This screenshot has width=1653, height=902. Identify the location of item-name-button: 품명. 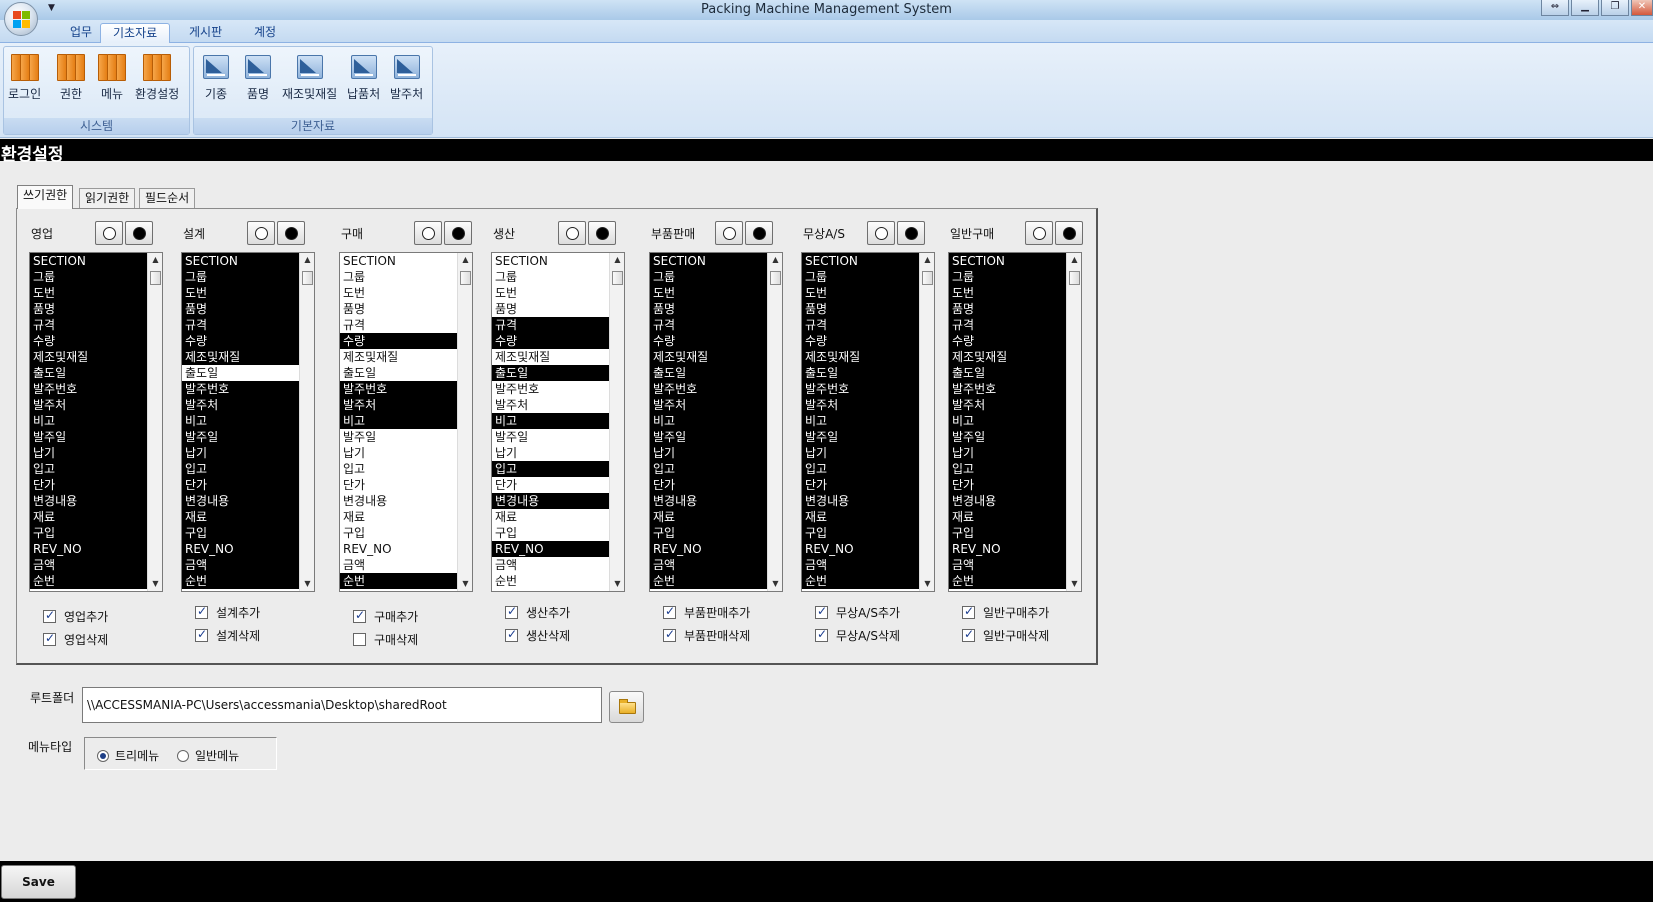
(258, 76).